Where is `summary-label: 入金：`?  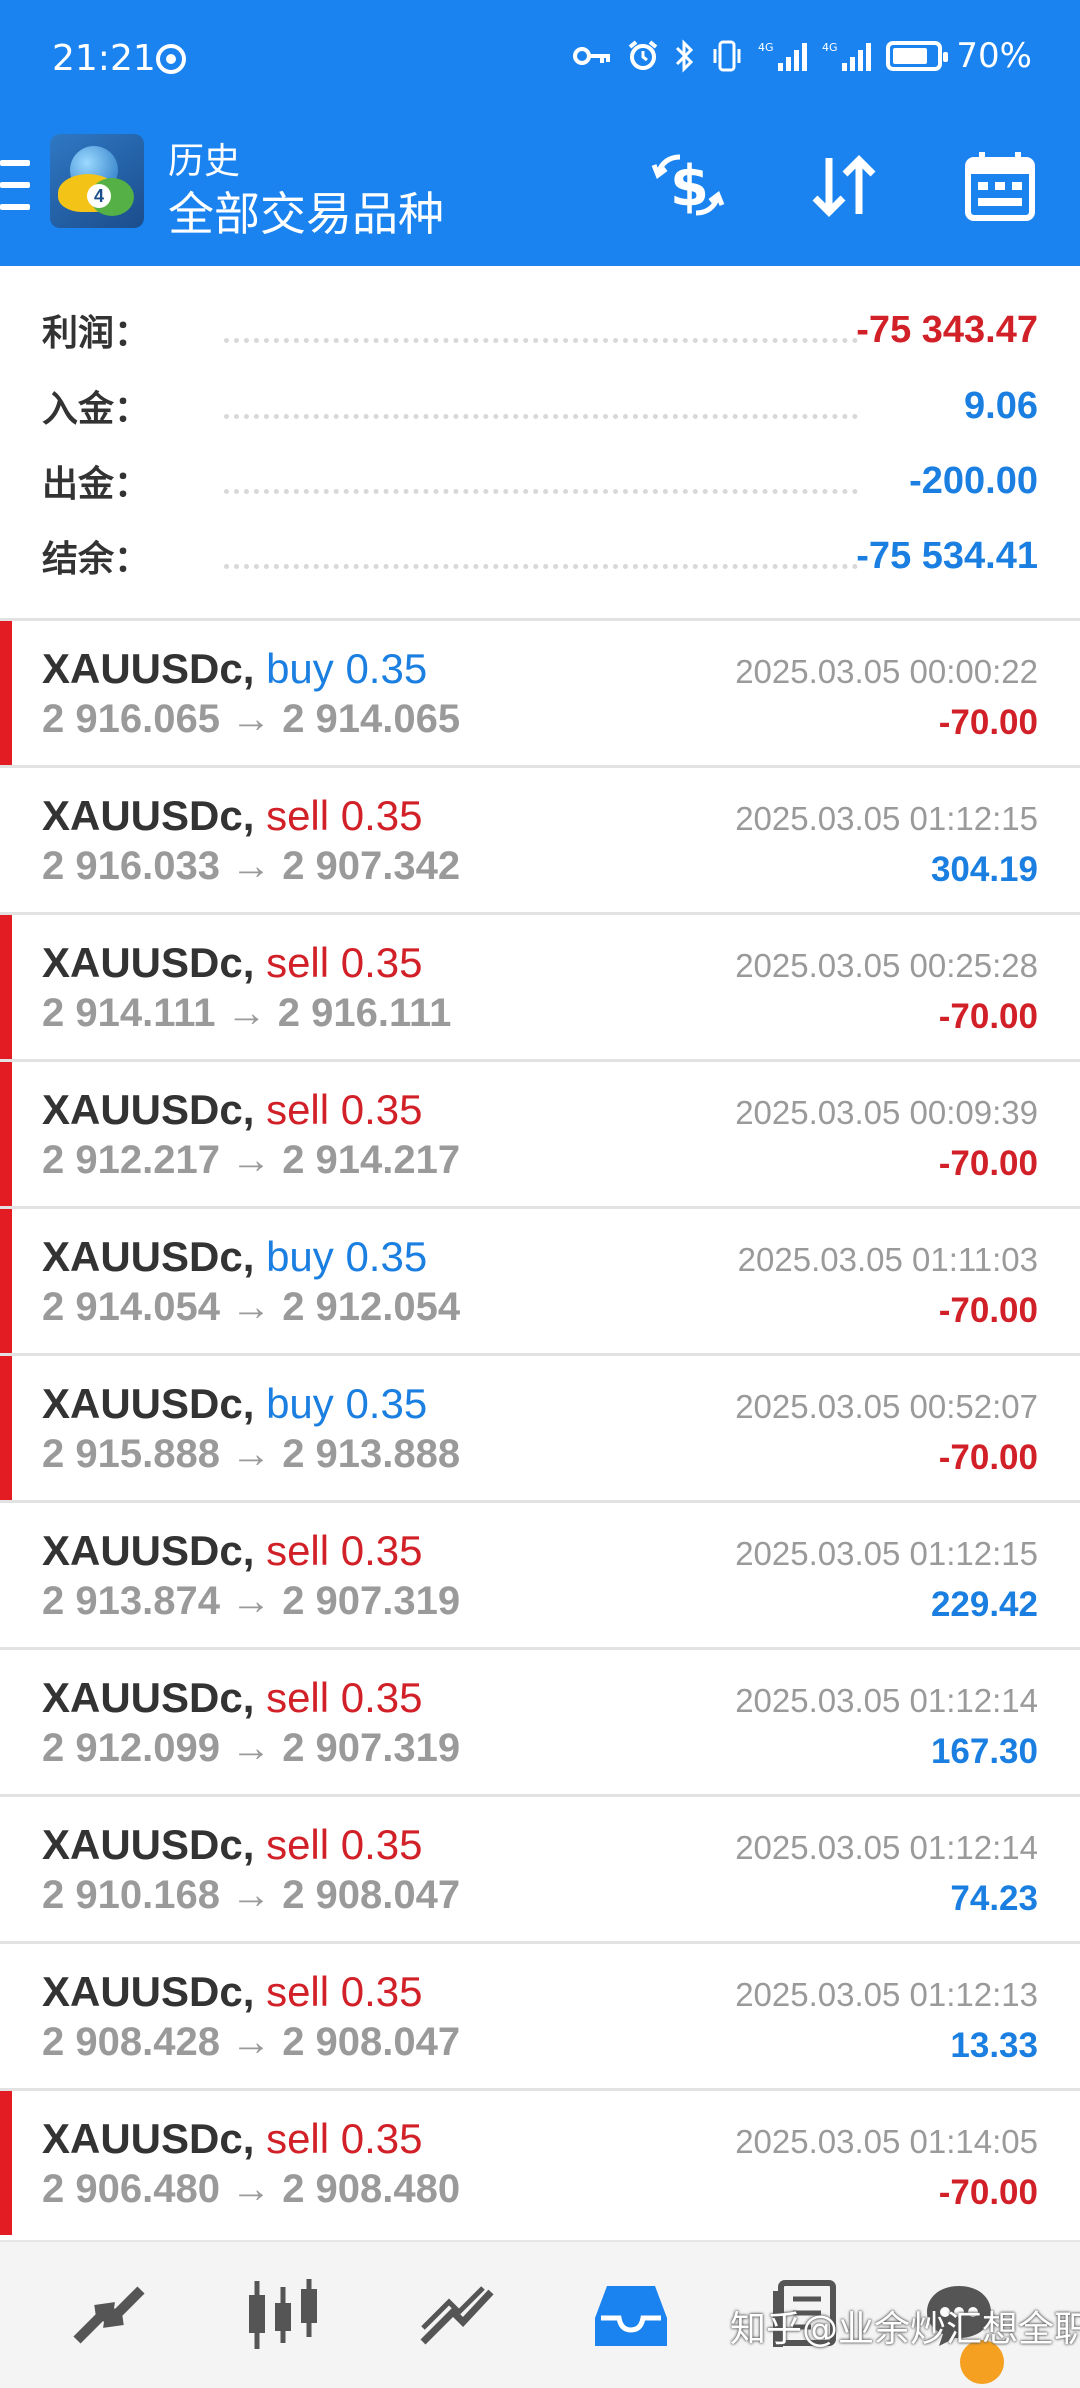
summary-label: 入金： is located at coordinates (96, 409).